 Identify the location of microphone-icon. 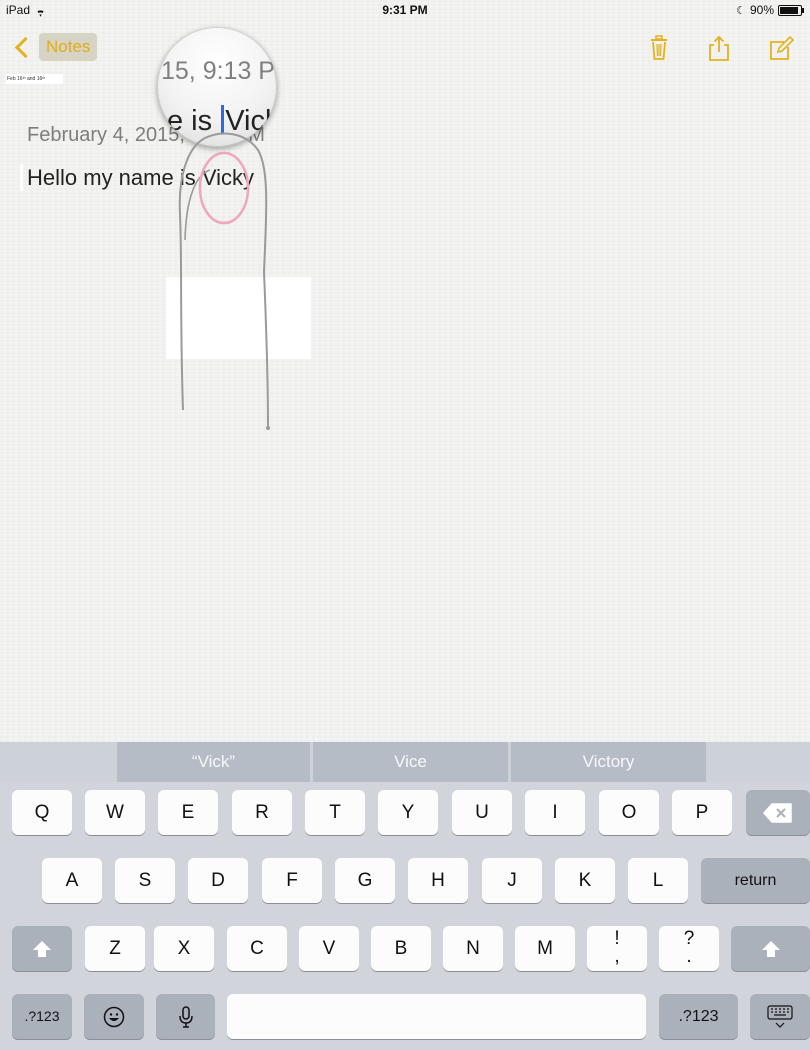
(185, 1017).